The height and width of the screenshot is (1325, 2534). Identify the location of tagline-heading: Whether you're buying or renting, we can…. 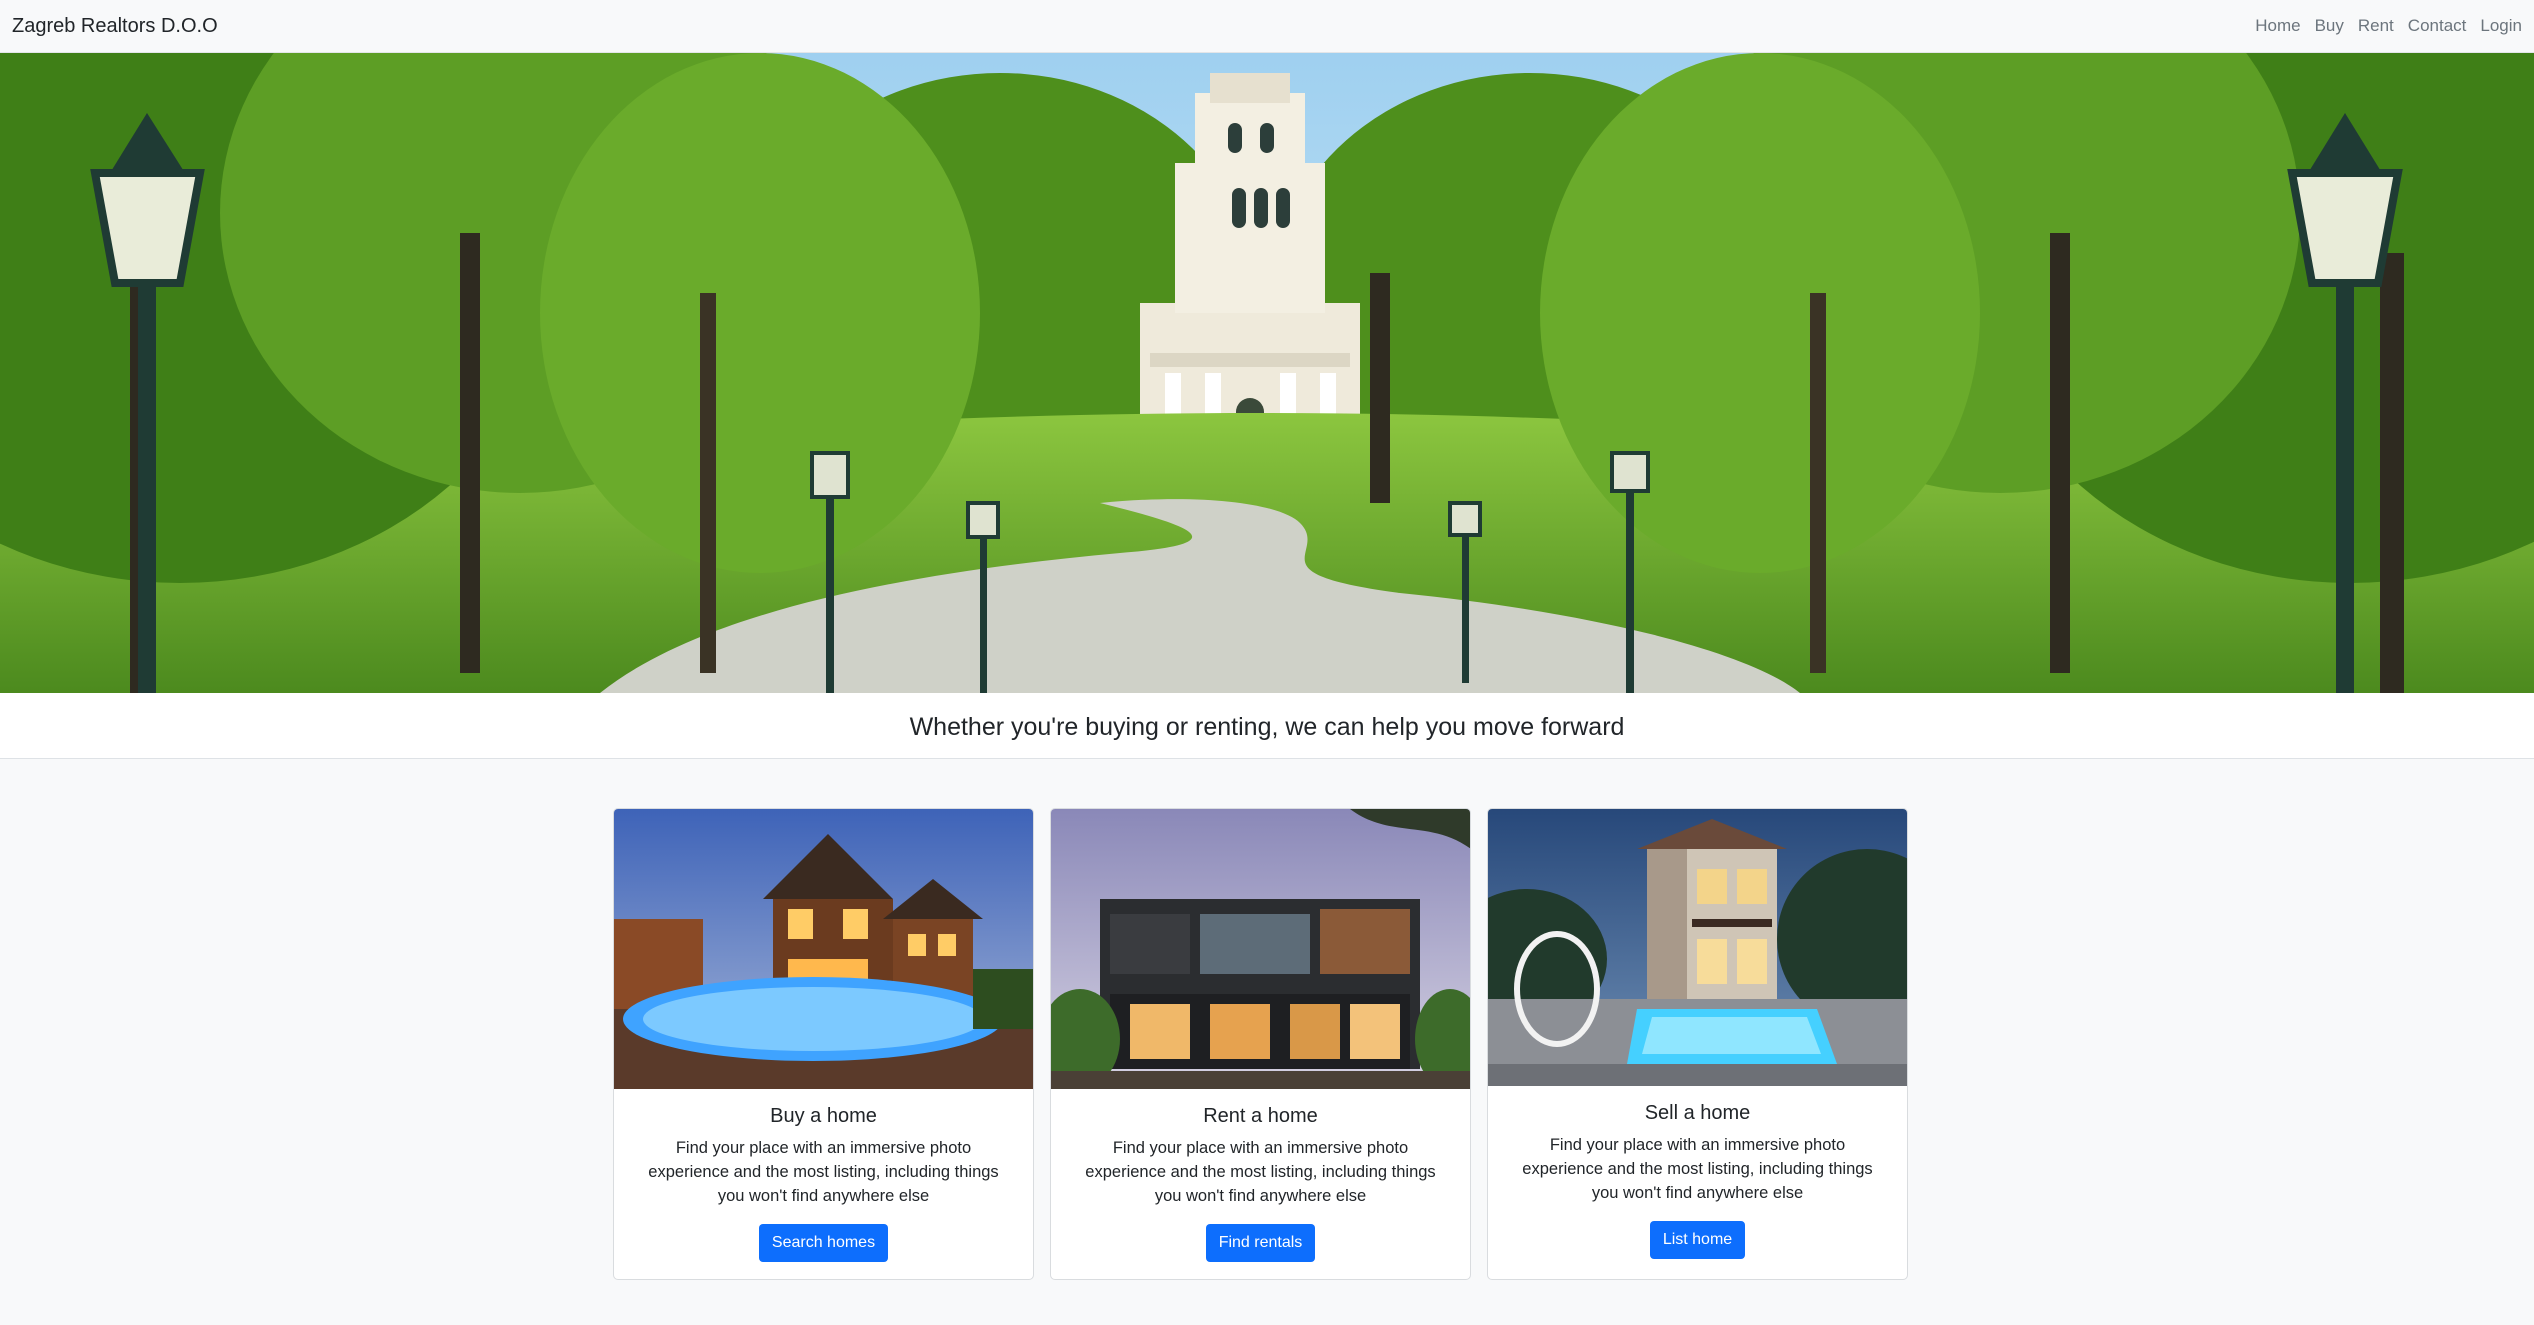
(1267, 727).